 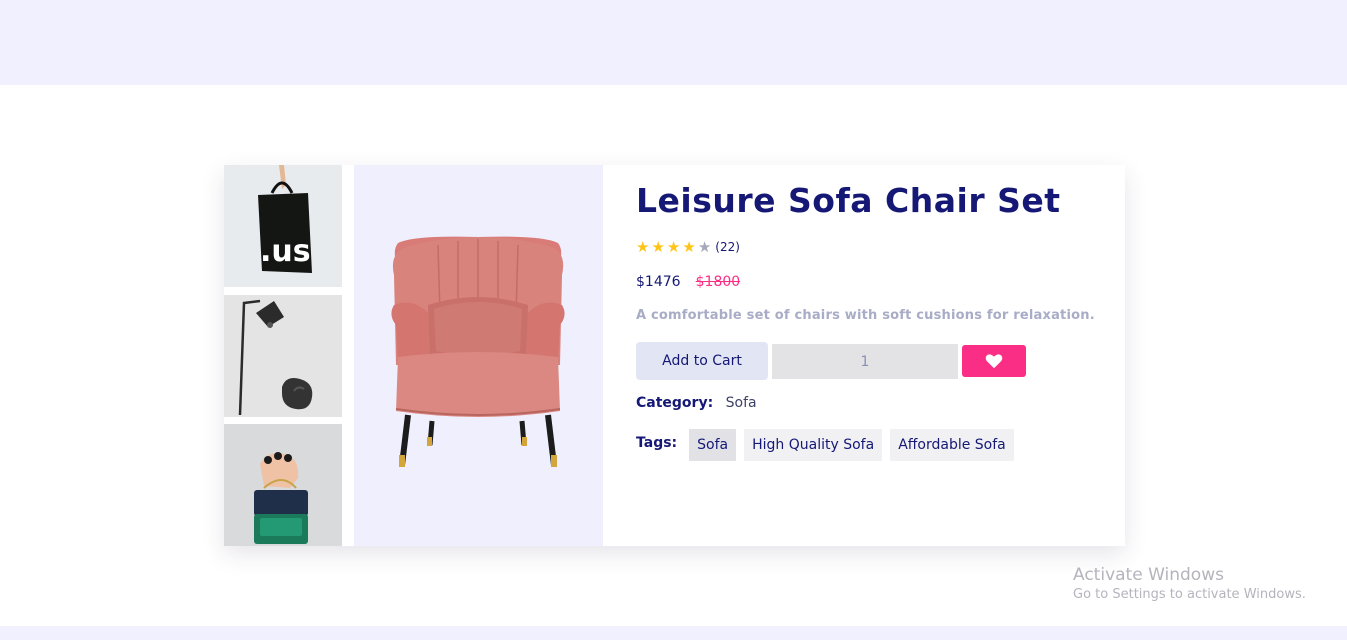 What do you see at coordinates (673, 42) in the screenshot?
I see `header-band` at bounding box center [673, 42].